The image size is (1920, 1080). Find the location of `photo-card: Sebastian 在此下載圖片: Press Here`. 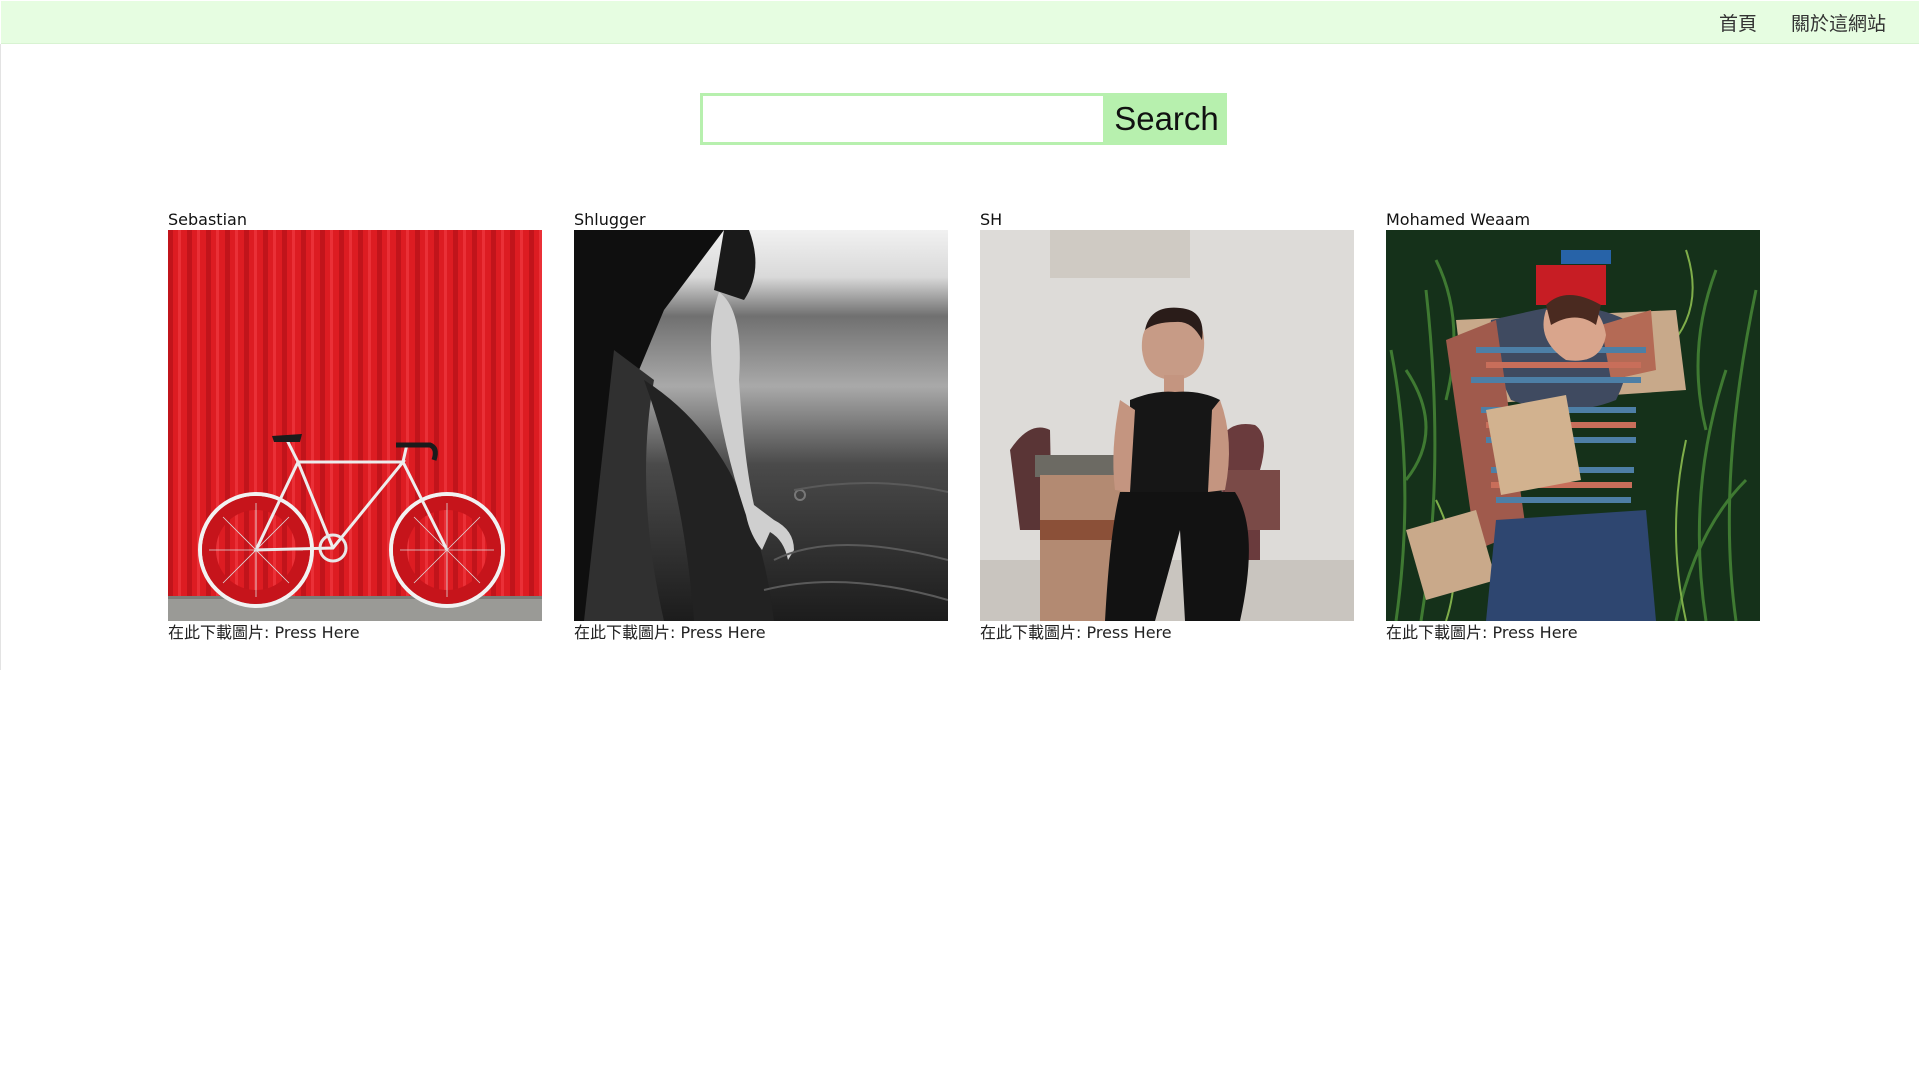

photo-card: Sebastian 在此下載圖片: Press Here is located at coordinates (355, 427).